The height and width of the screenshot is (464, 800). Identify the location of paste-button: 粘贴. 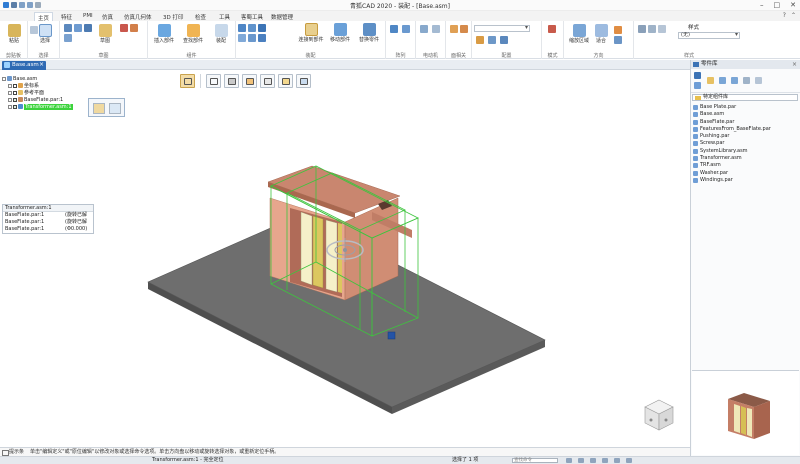
(14, 34).